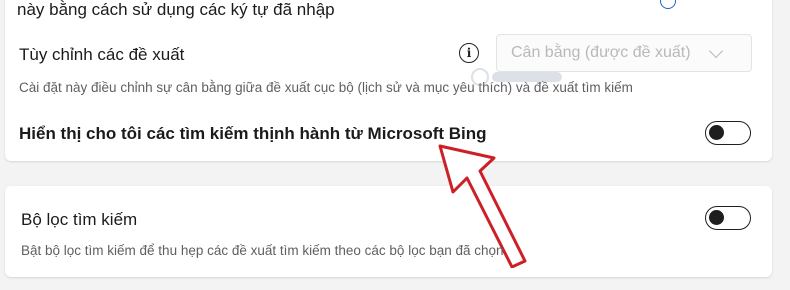 Image resolution: width=790 pixels, height=290 pixels. Describe the element at coordinates (728, 133) in the screenshot. I see `trending-searches-toggle` at that location.